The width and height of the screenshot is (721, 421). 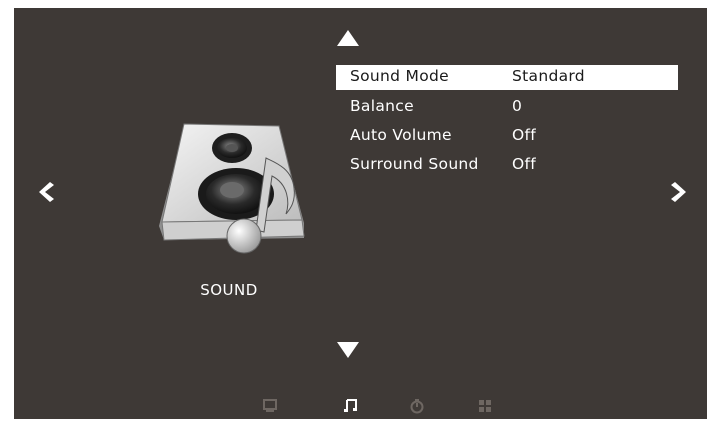 I want to click on scroll-up-icon, so click(x=348, y=38).